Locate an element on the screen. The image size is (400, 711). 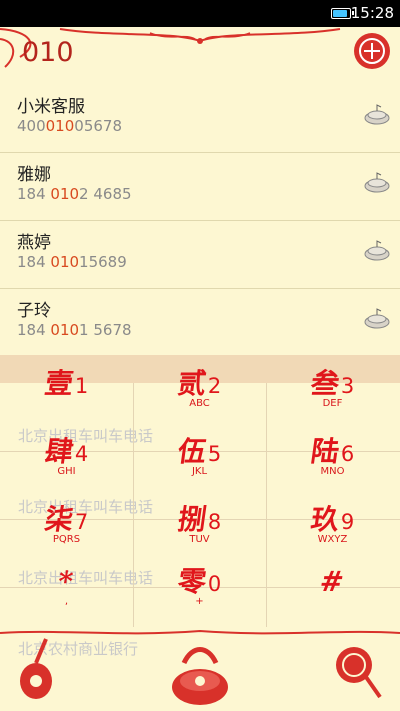
key-1: 壹1 is located at coordinates (66, 401).